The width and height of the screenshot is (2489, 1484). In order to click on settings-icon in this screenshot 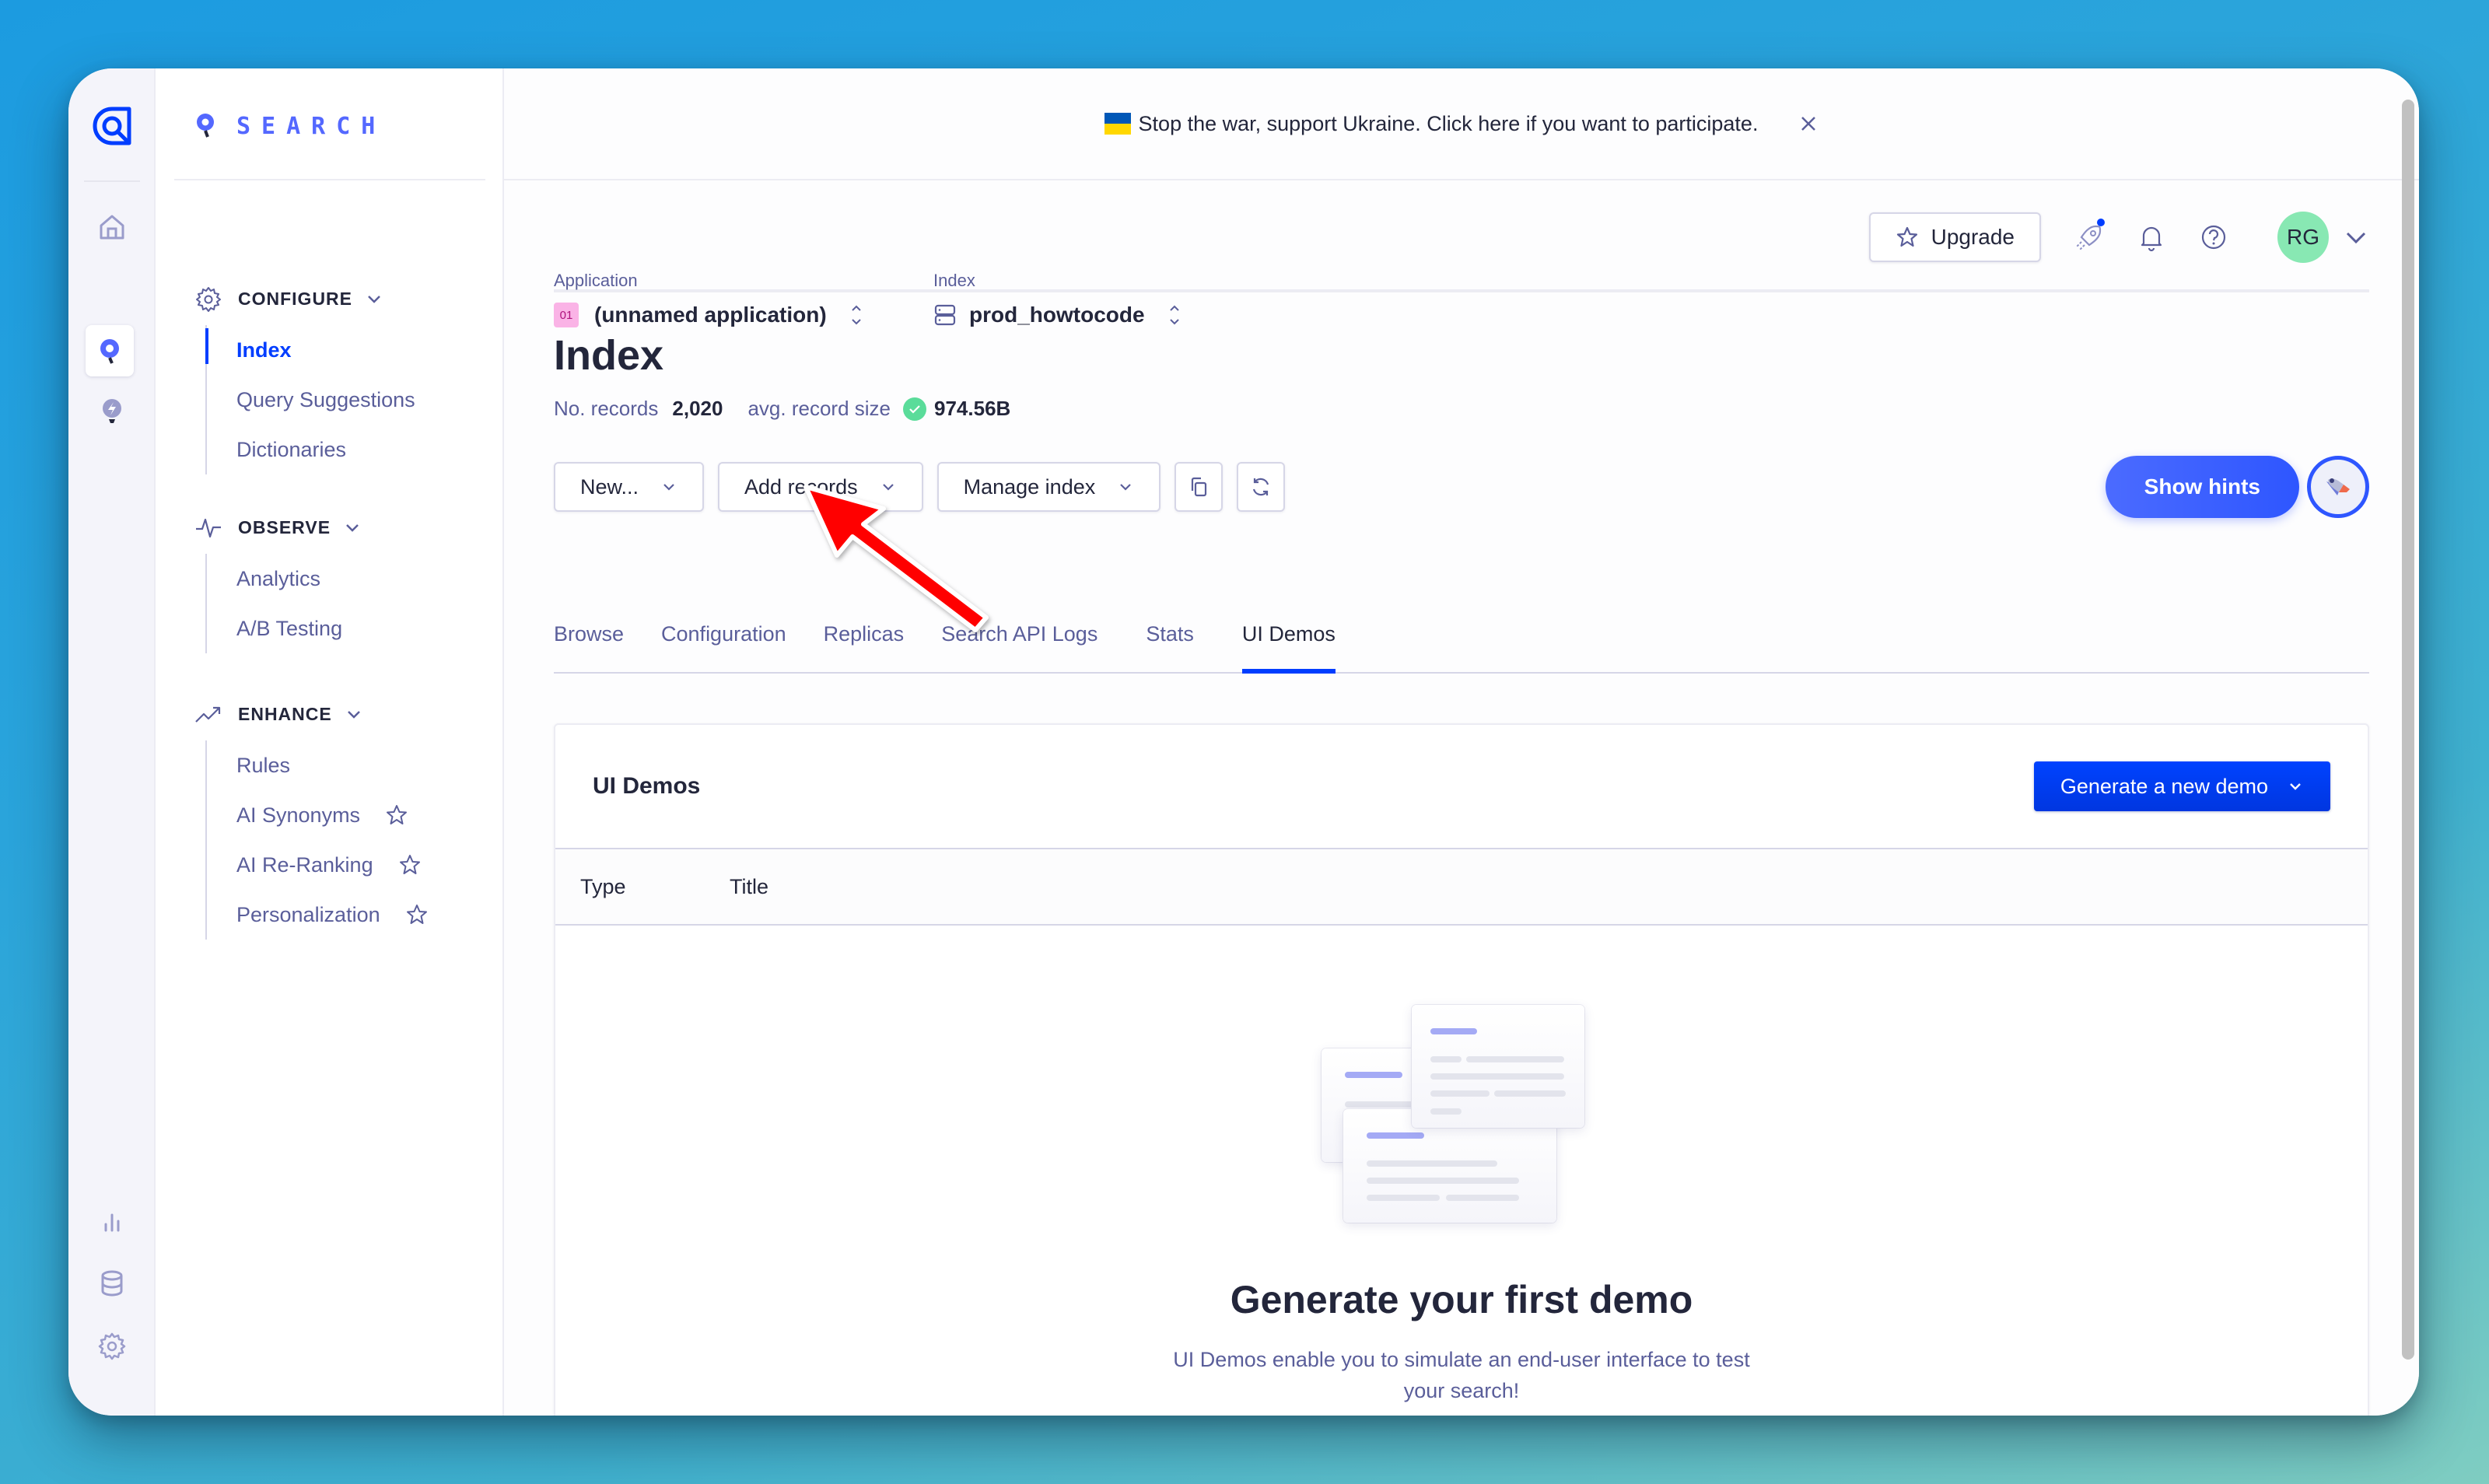, I will do `click(112, 1346)`.